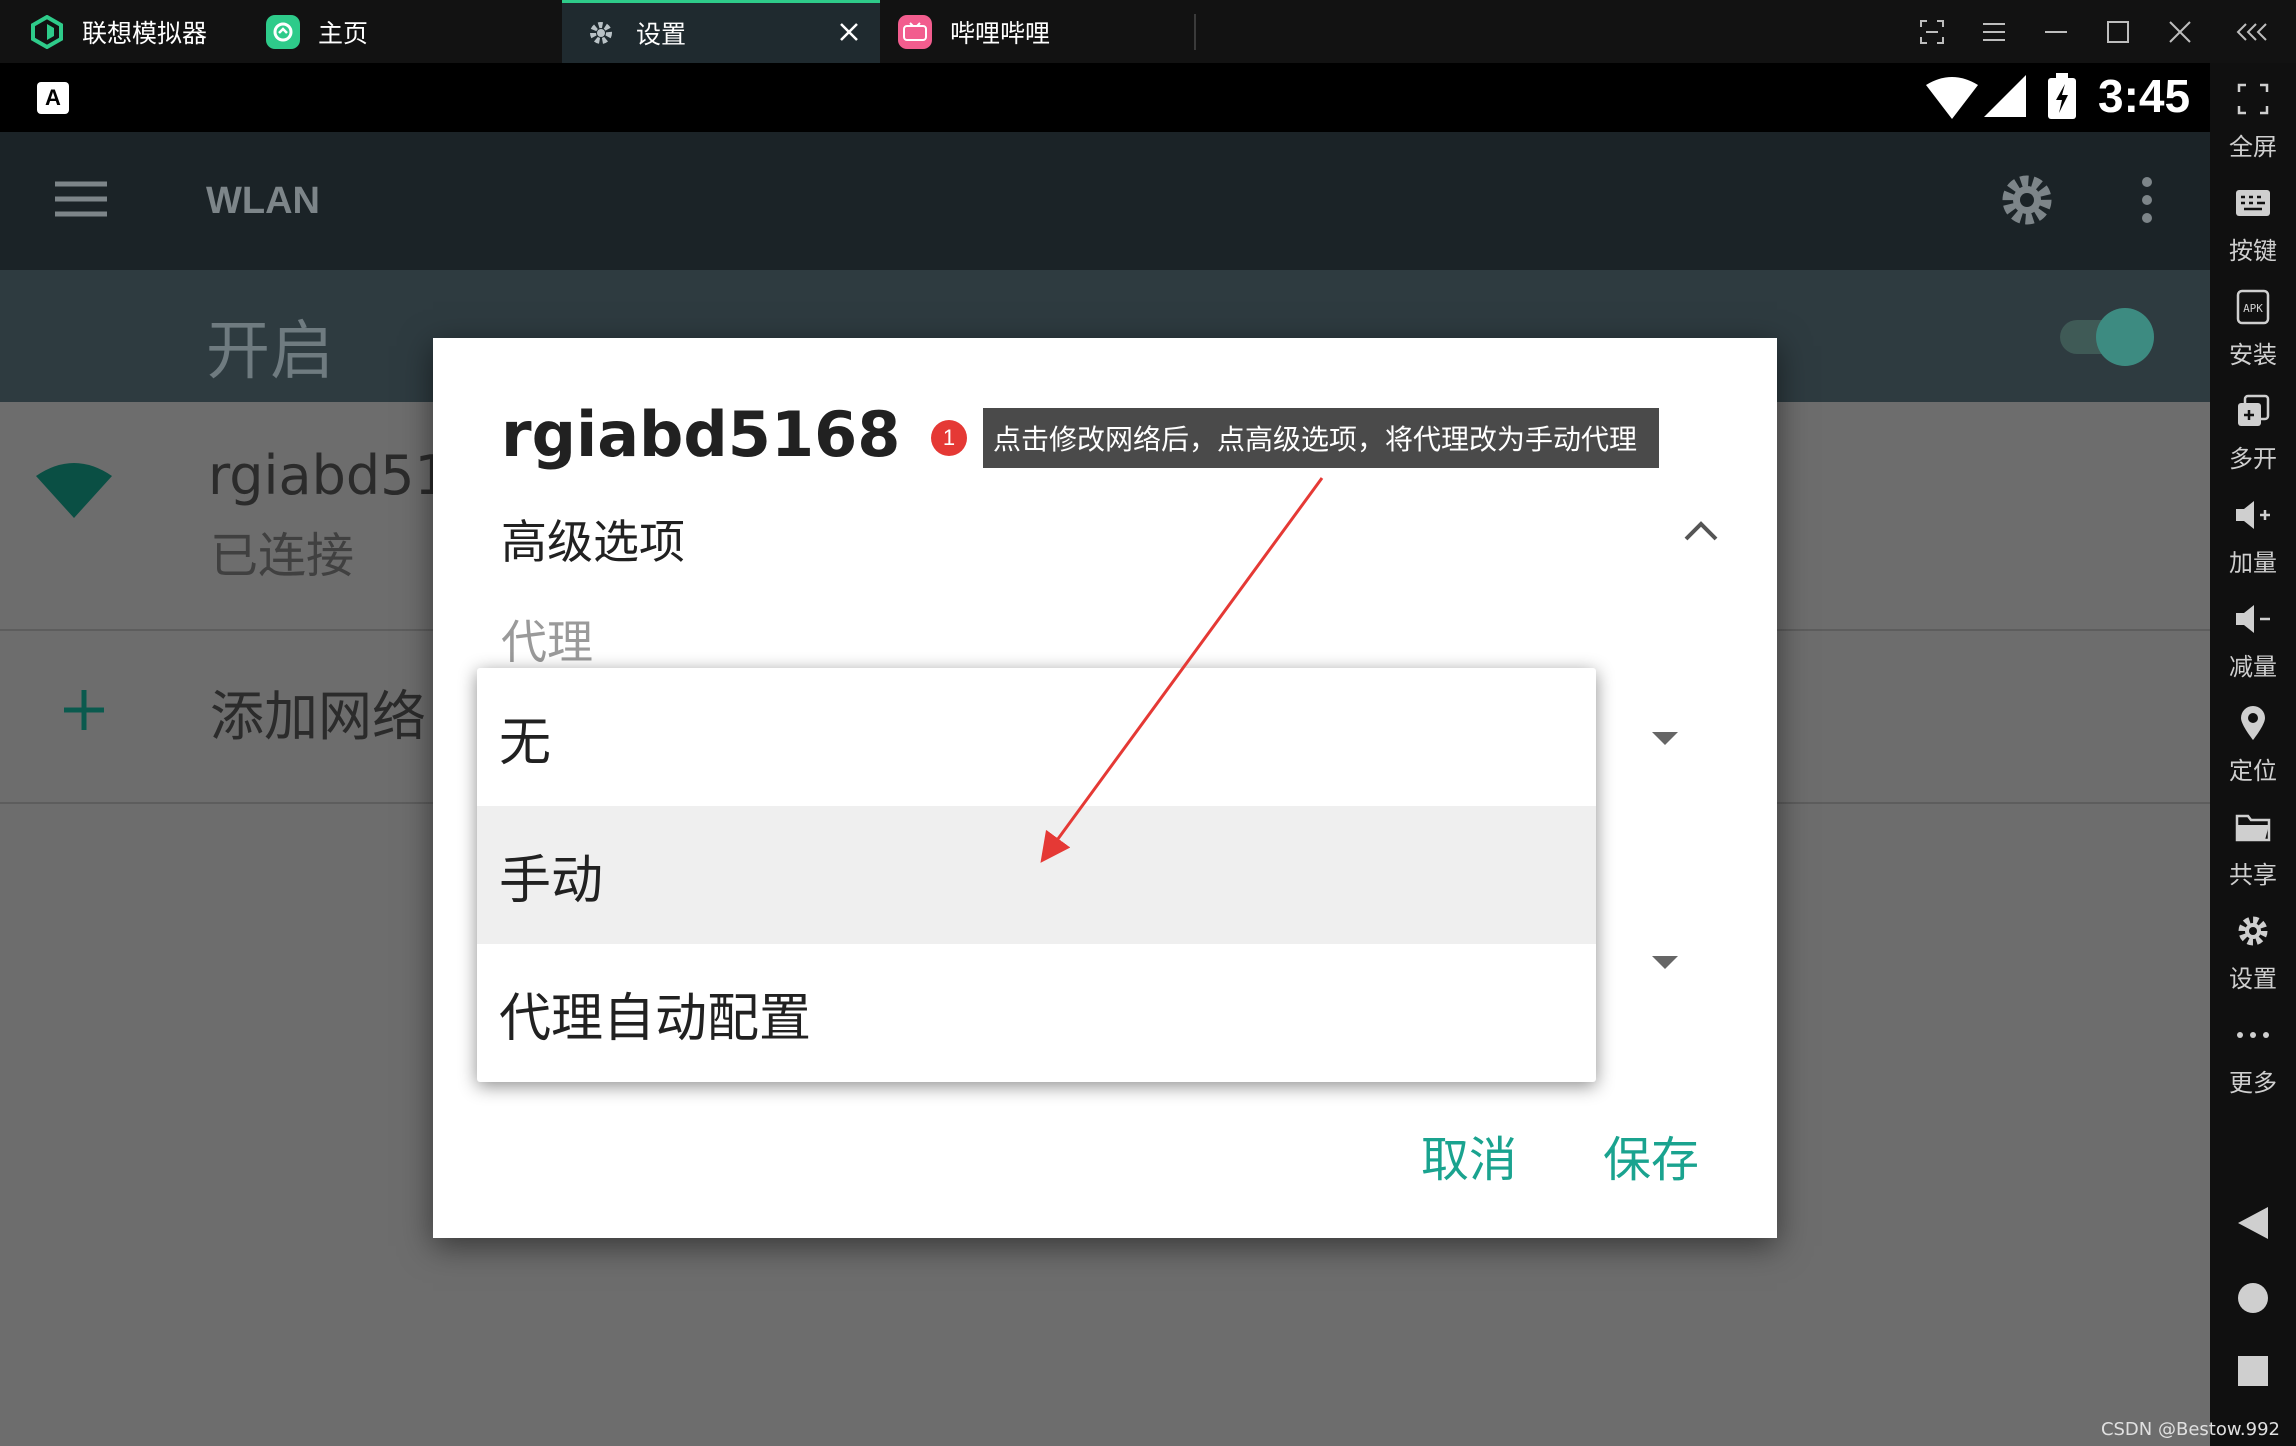 The width and height of the screenshot is (2296, 1446). I want to click on svg-text: APK, so click(2253, 308).